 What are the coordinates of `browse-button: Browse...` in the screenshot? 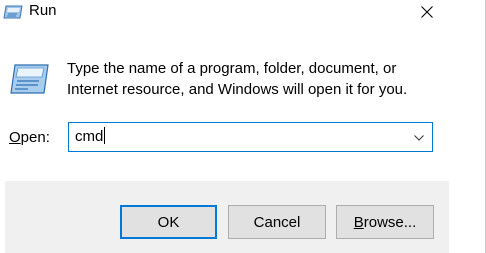 It's located at (385, 222).